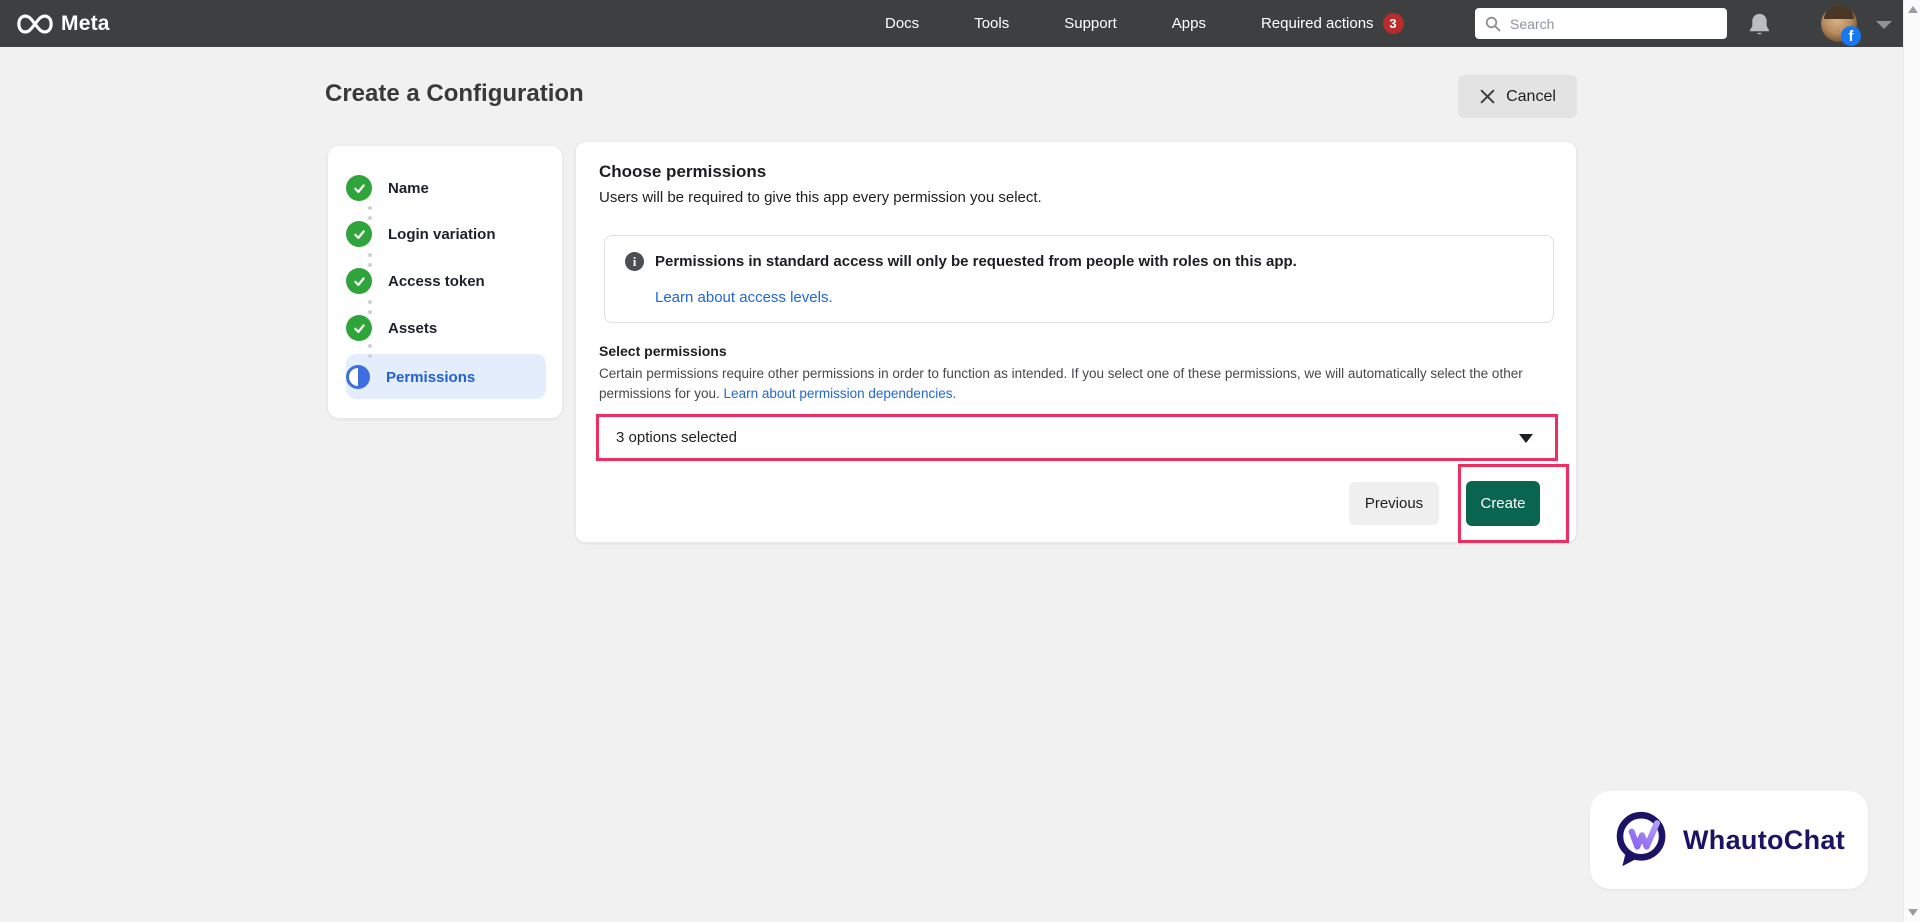 The height and width of the screenshot is (922, 1920). Describe the element at coordinates (1526, 438) in the screenshot. I see `dropdown-caret-icon` at that location.